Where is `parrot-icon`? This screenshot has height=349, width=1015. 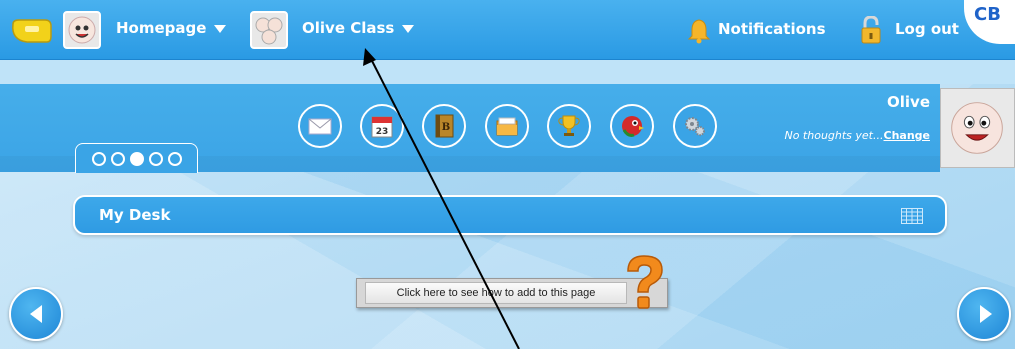 parrot-icon is located at coordinates (633, 126).